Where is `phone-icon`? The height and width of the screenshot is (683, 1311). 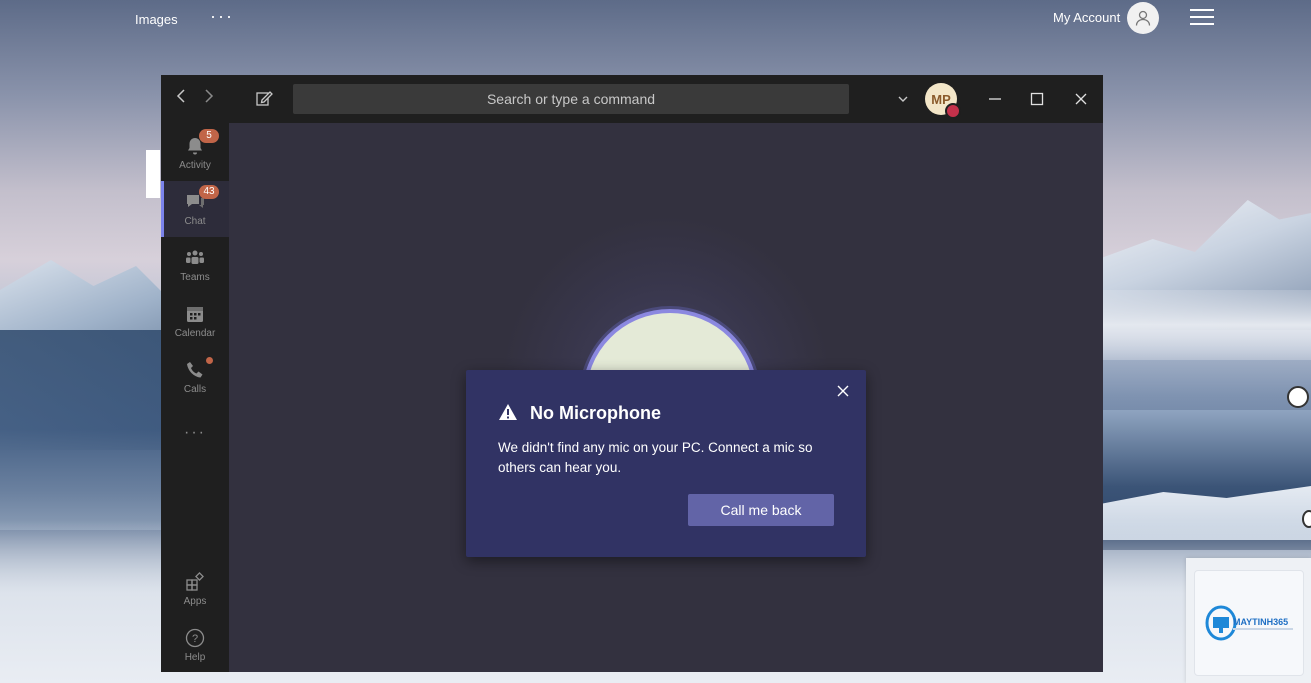 phone-icon is located at coordinates (195, 370).